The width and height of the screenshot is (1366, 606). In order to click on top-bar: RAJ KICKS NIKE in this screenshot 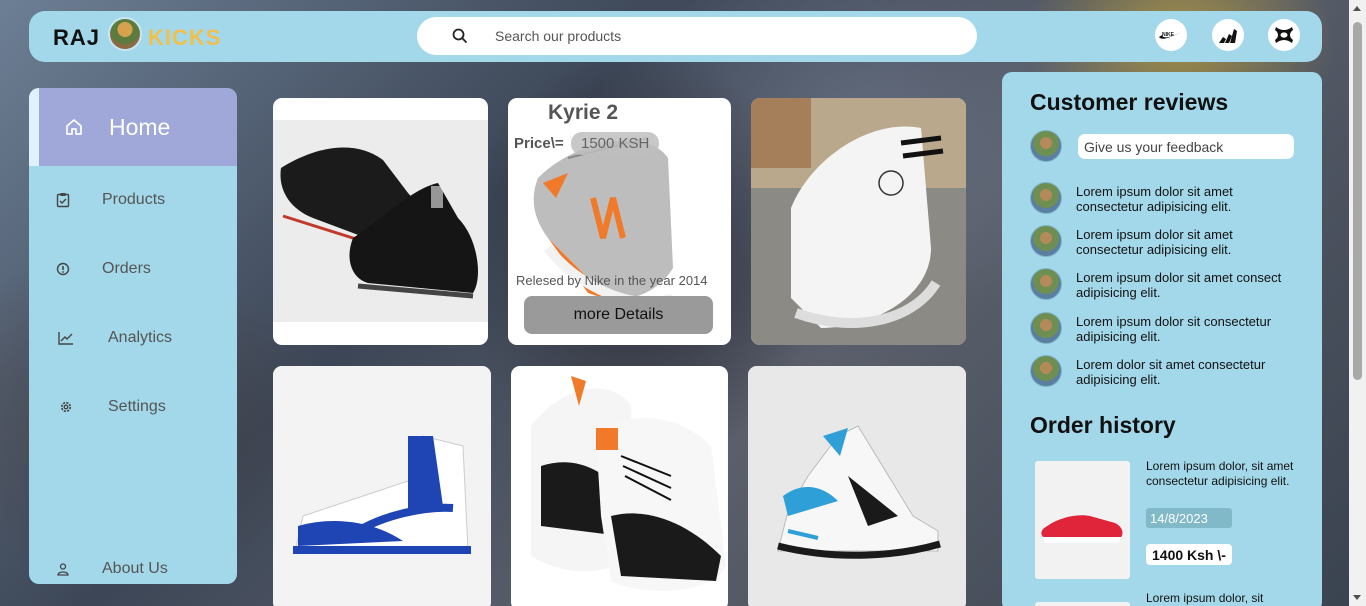, I will do `click(675, 36)`.